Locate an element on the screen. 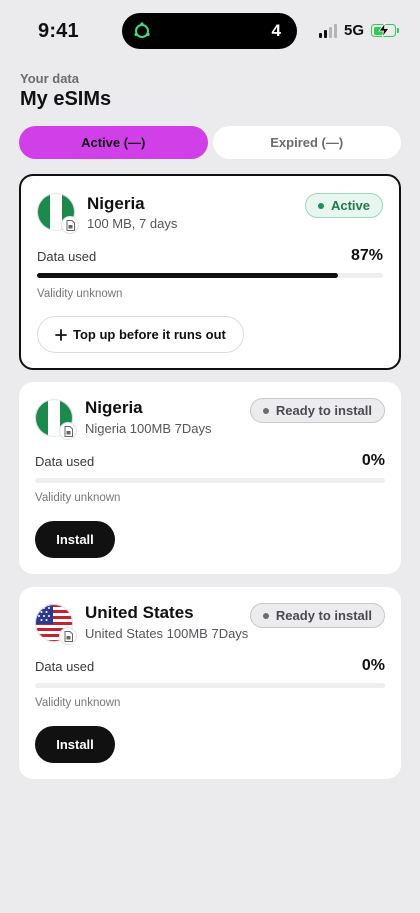 This screenshot has height=913, width=420. top-up-button: Top up before it runs out is located at coordinates (140, 334).